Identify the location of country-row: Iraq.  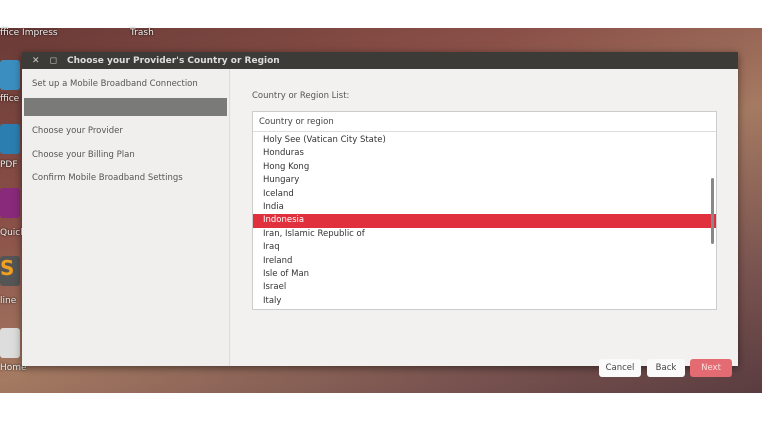
(484, 247).